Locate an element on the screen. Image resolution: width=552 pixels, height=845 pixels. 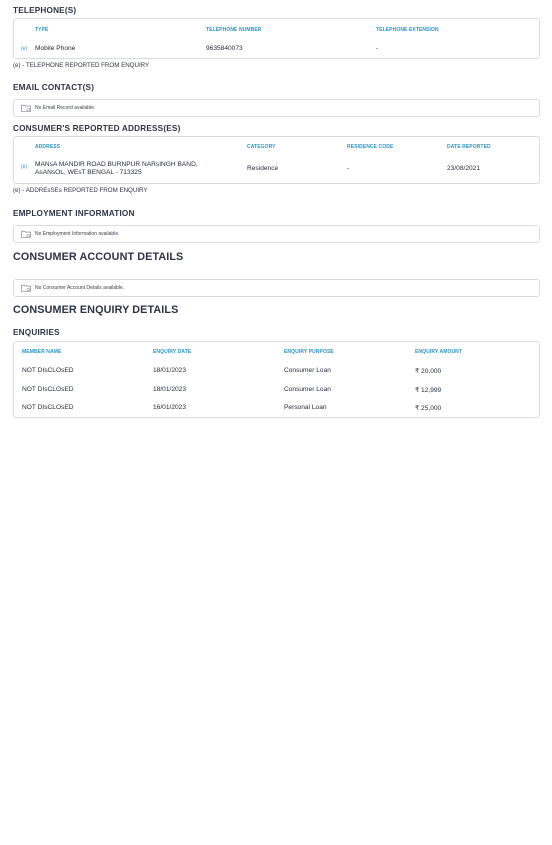
telephone-extension-cell: - is located at coordinates (377, 48).